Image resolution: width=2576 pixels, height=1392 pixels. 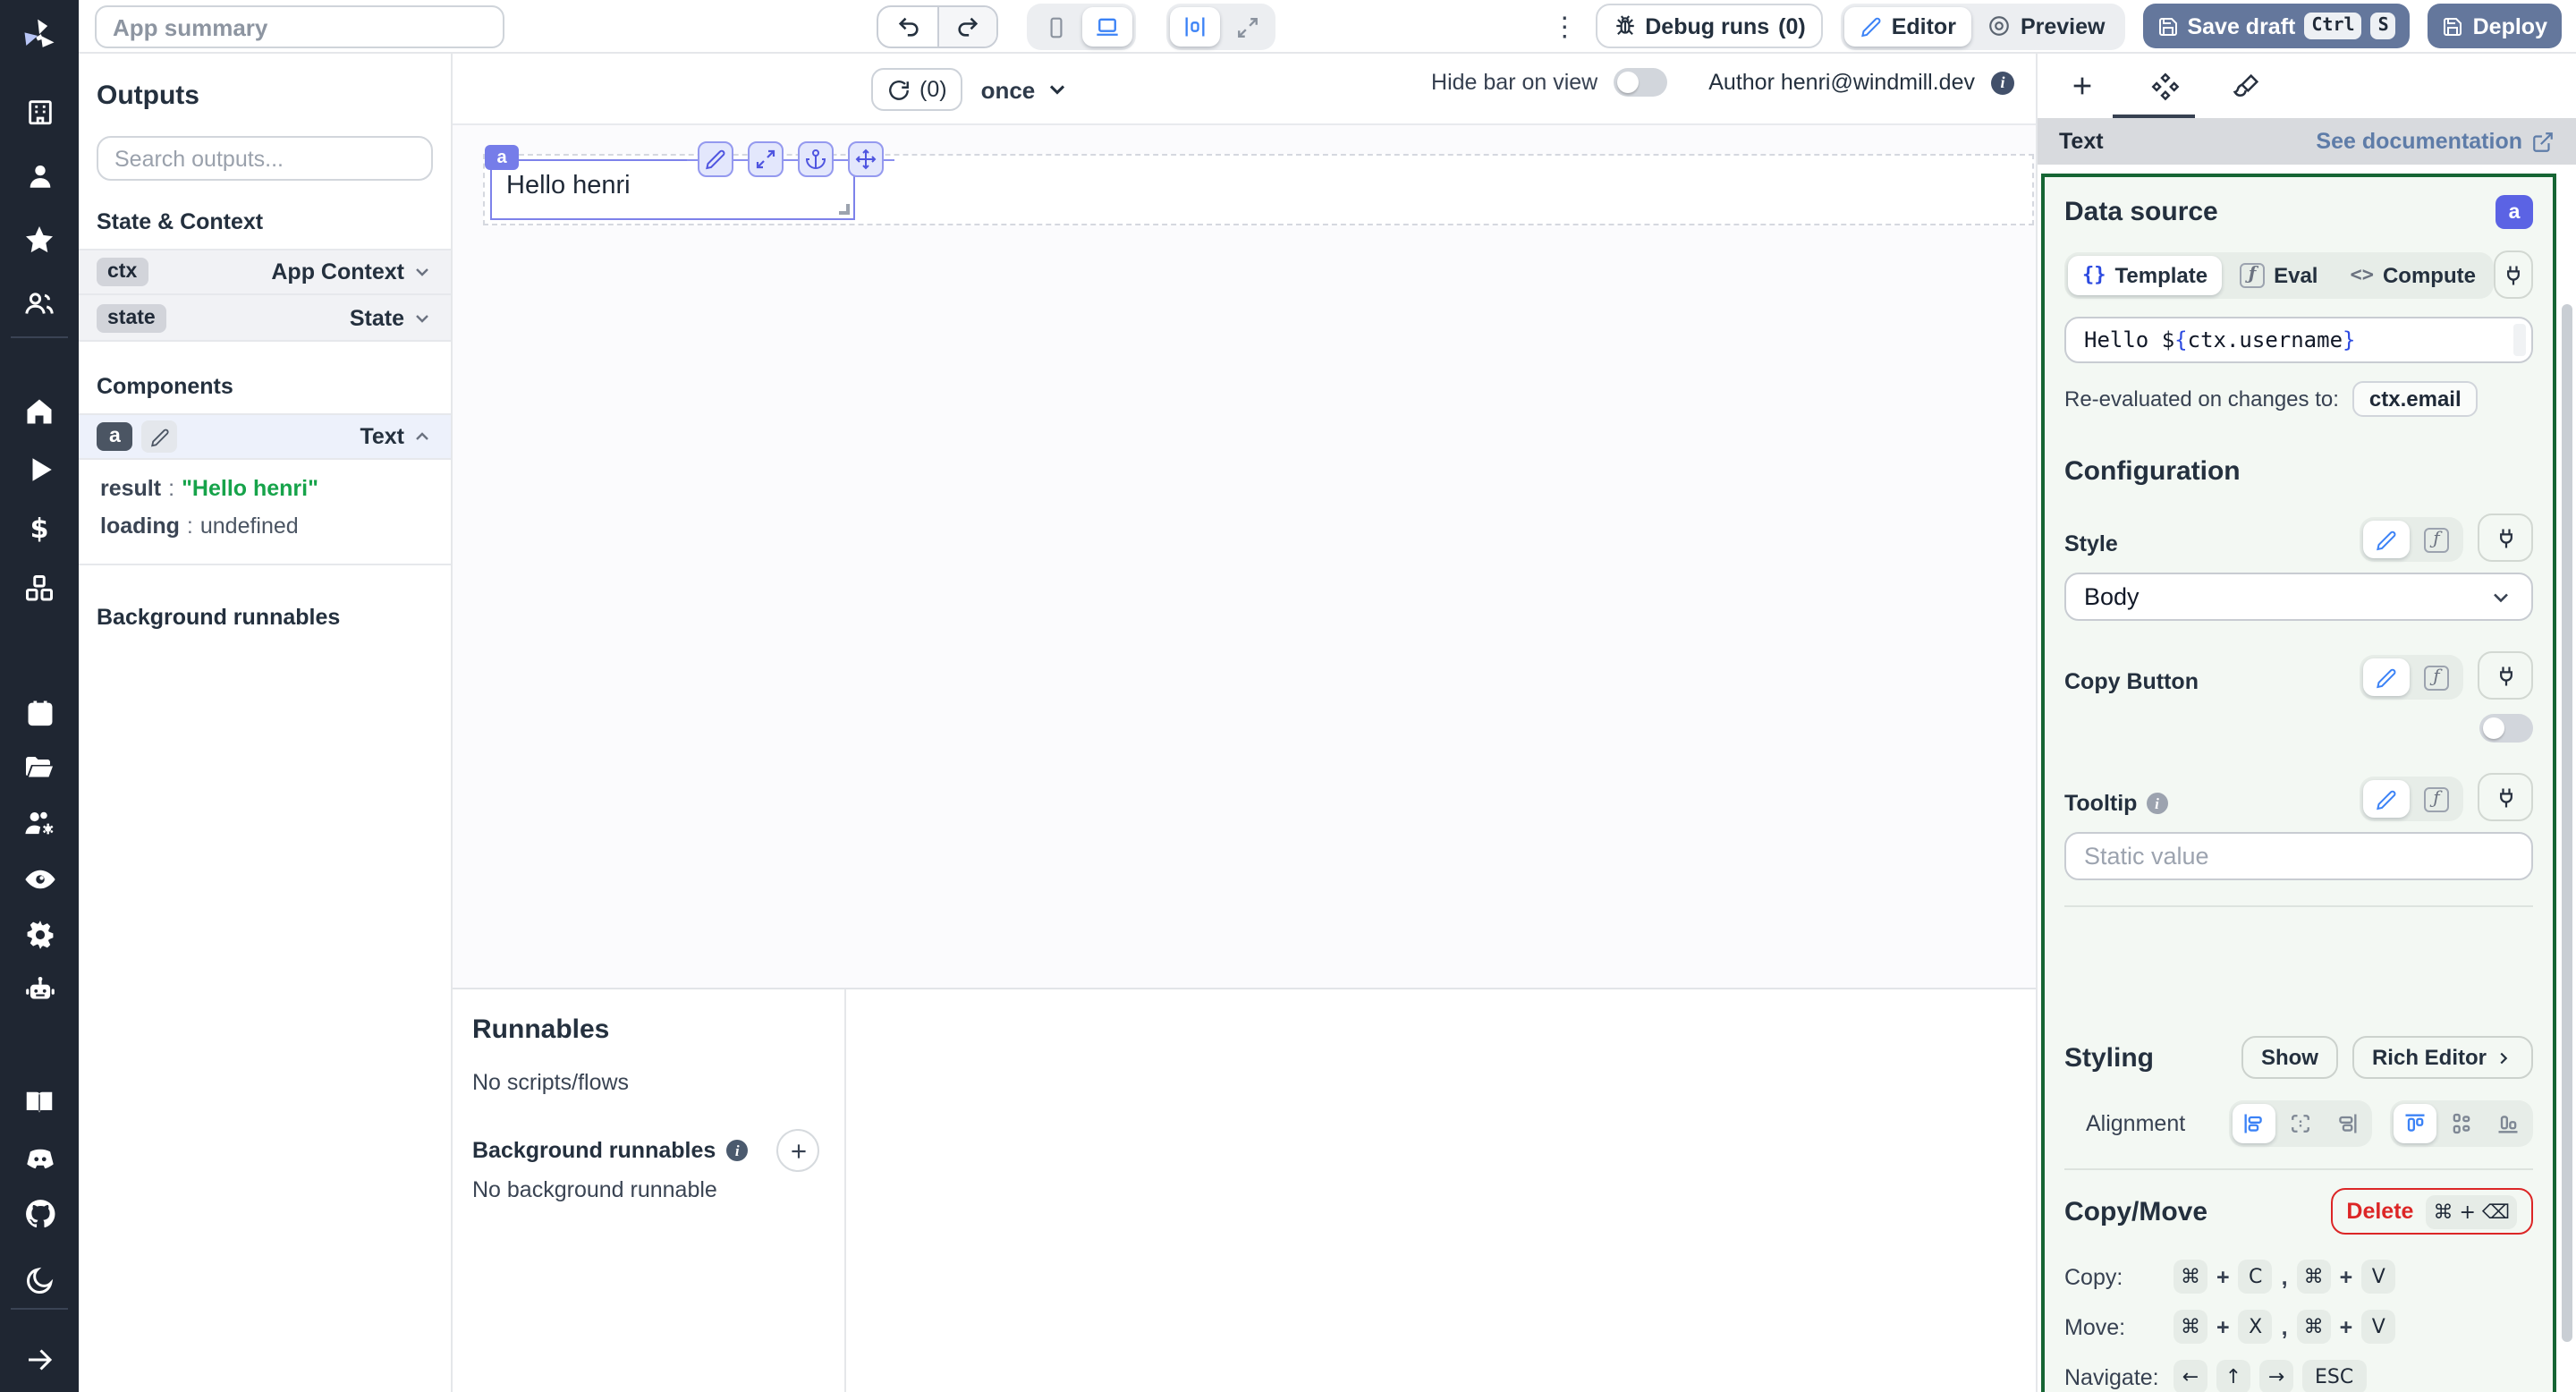 What do you see at coordinates (2442, 1057) in the screenshot?
I see `rich-editor-button: Rich Editor` at bounding box center [2442, 1057].